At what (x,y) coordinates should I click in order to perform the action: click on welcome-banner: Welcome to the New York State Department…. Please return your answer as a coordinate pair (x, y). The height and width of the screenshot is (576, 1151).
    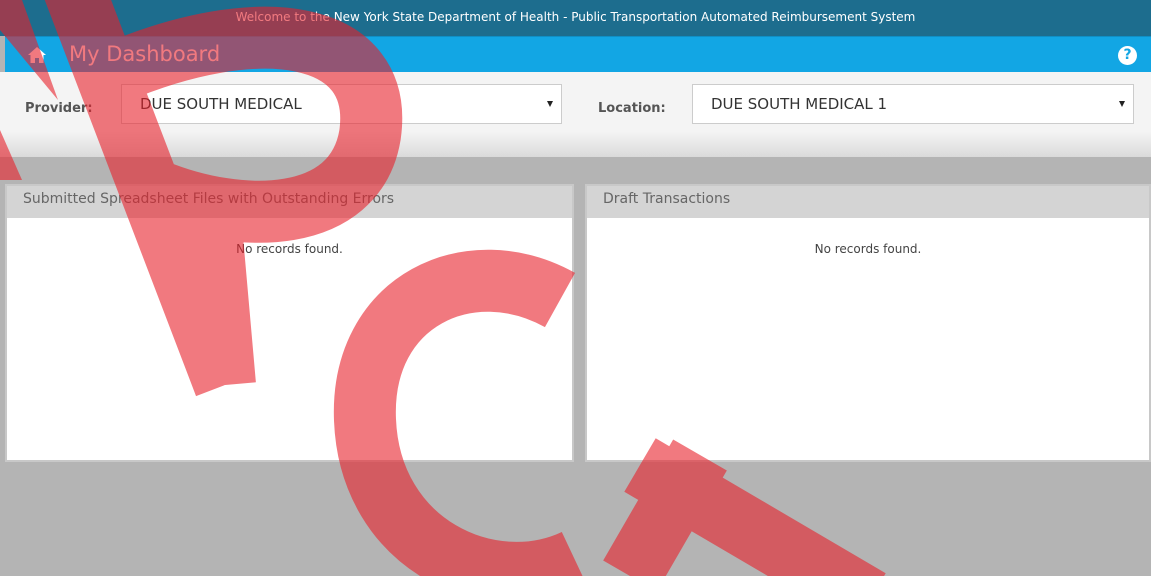
    Looking at the image, I should click on (575, 18).